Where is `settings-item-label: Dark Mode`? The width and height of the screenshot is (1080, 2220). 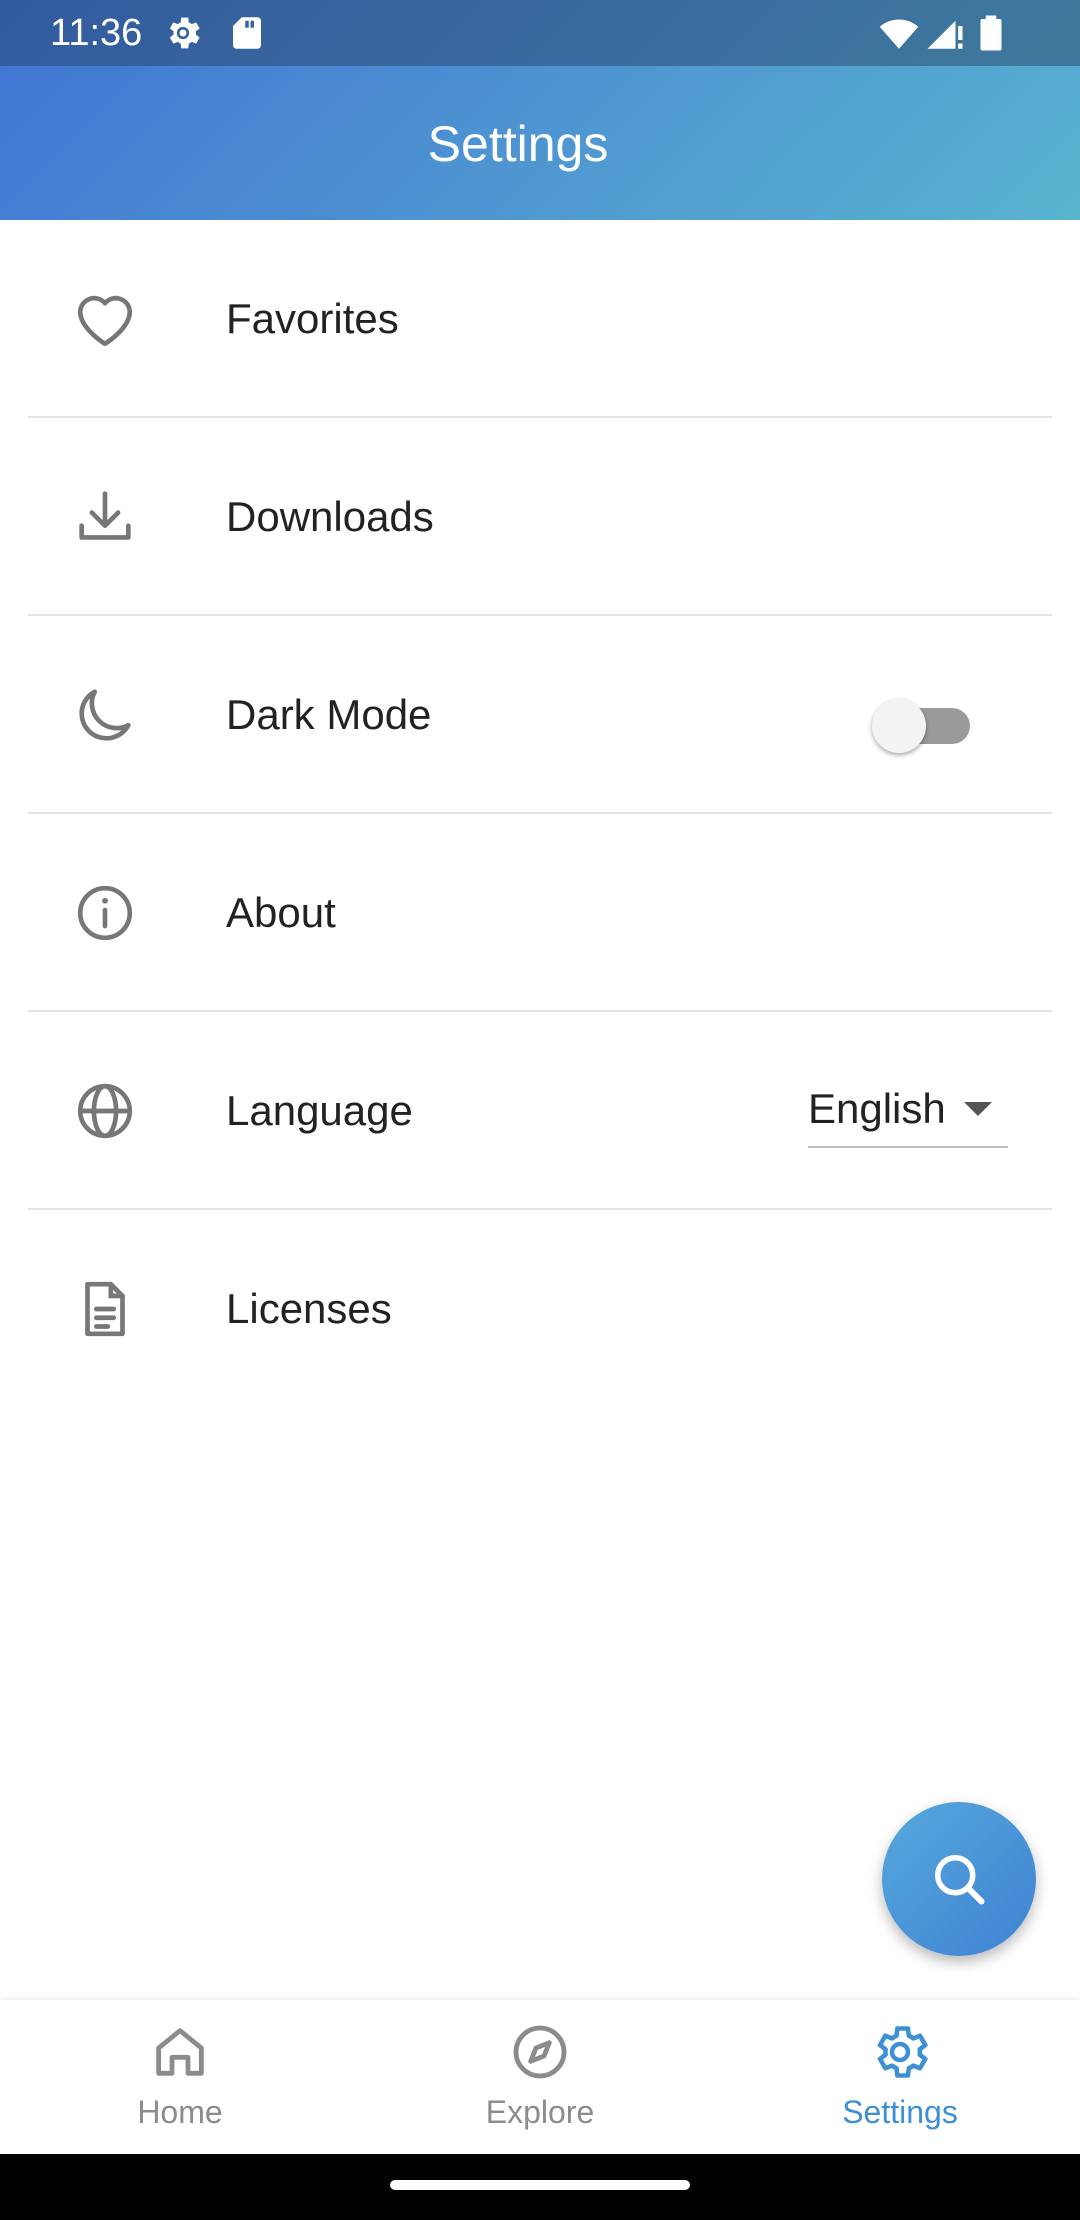 settings-item-label: Dark Mode is located at coordinates (329, 714).